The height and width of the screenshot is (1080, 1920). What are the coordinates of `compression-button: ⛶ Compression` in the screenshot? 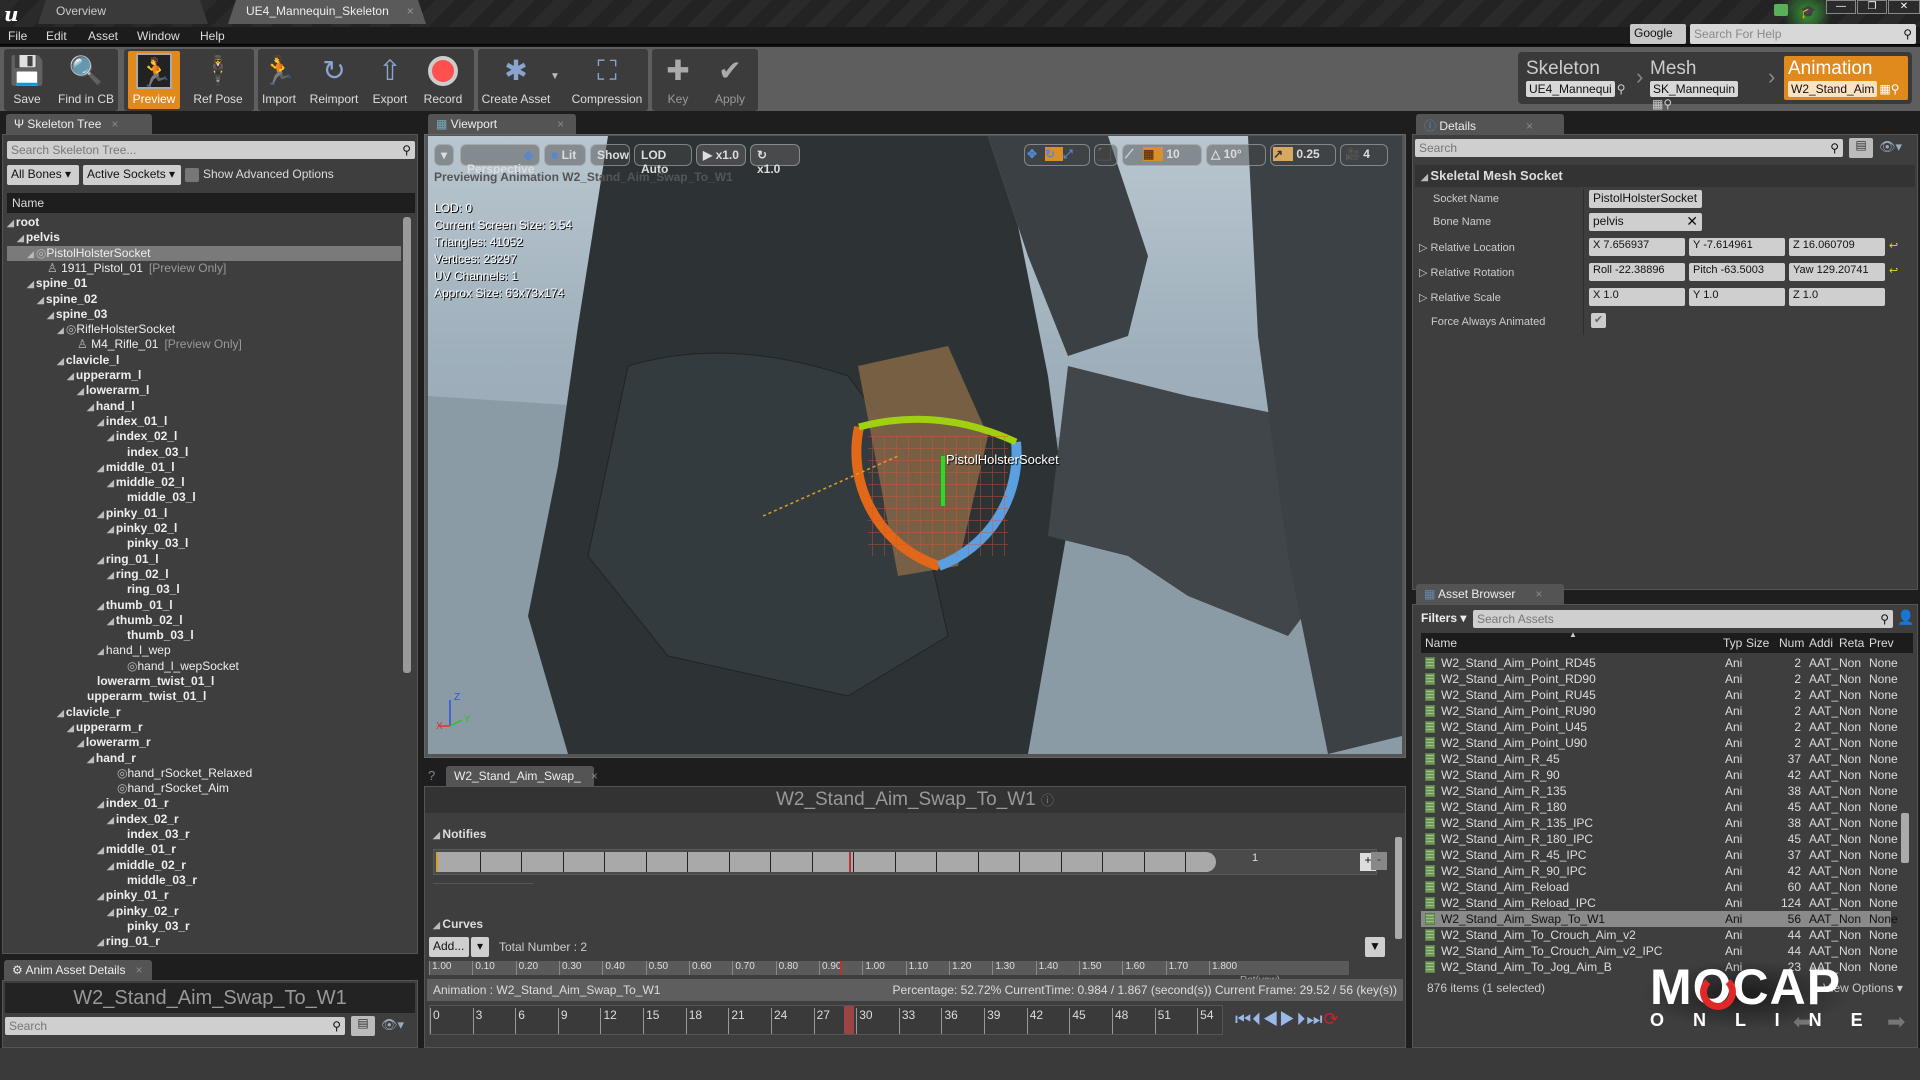 It's located at (607, 80).